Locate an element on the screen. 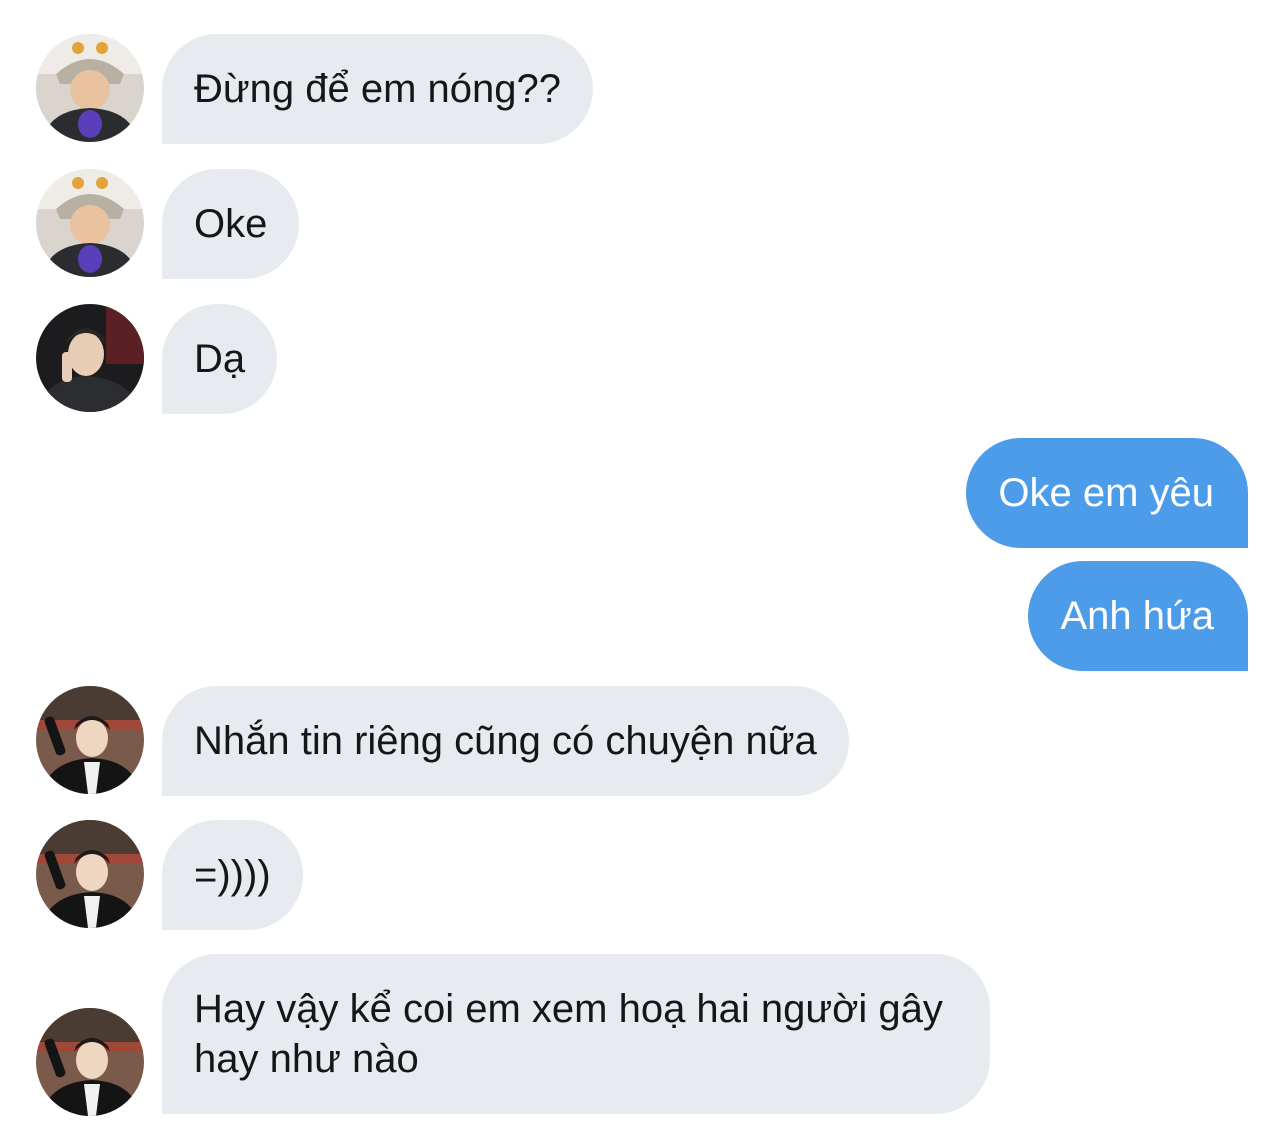  avatar-user-b is located at coordinates (90, 358).